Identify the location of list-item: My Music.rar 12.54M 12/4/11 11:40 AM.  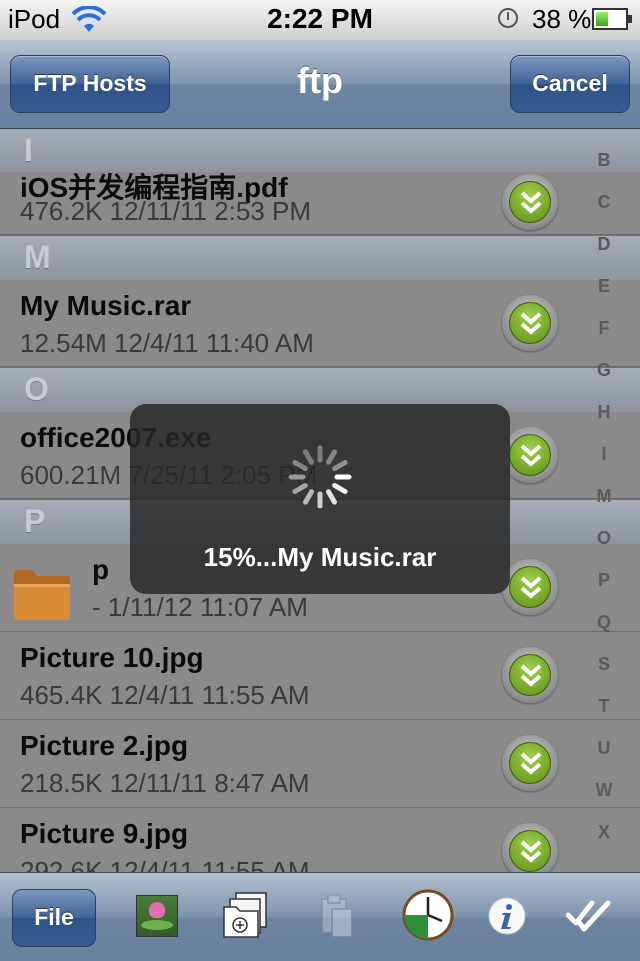
(320, 323).